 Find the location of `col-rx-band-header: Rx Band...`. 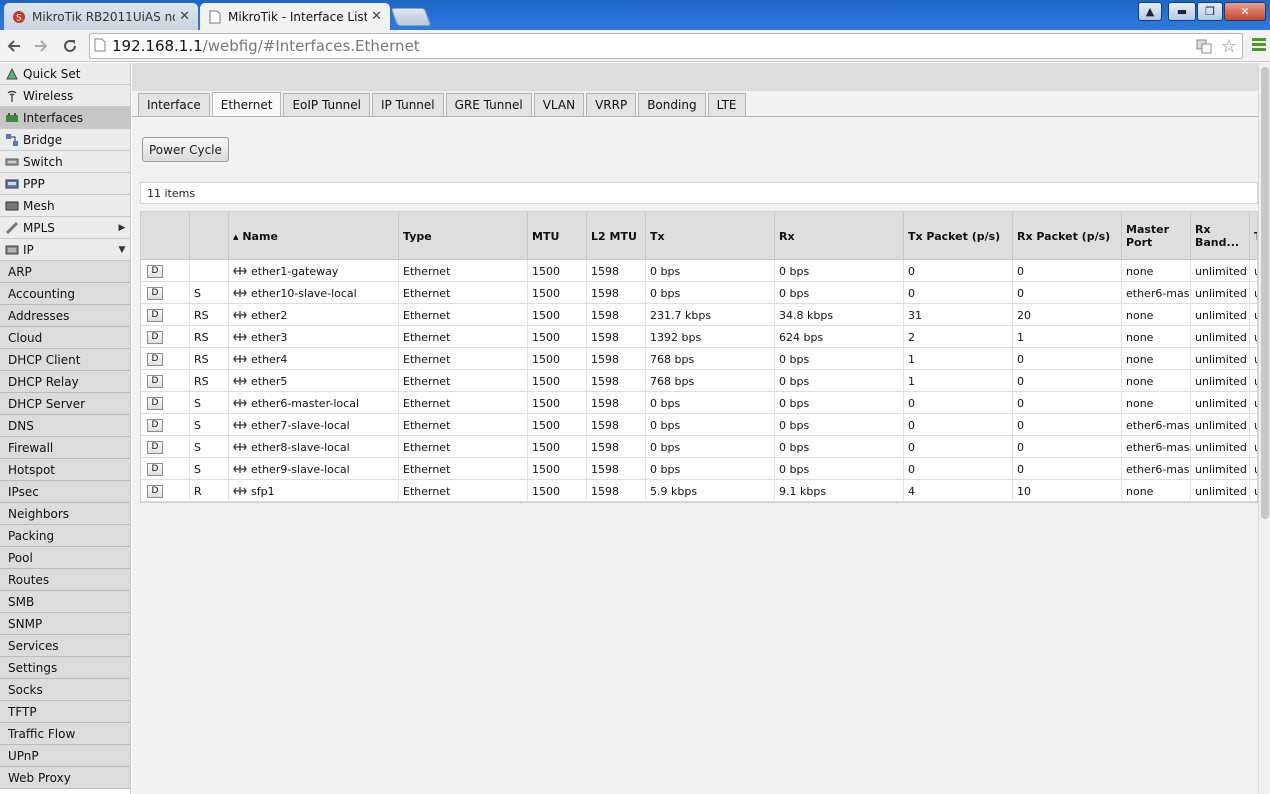

col-rx-band-header: Rx Band... is located at coordinates (1220, 236).